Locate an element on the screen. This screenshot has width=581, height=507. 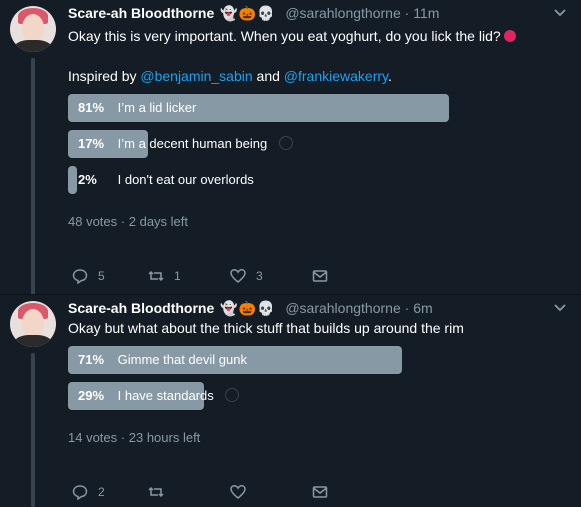
poll-time-left: 2 days left is located at coordinates (158, 221).